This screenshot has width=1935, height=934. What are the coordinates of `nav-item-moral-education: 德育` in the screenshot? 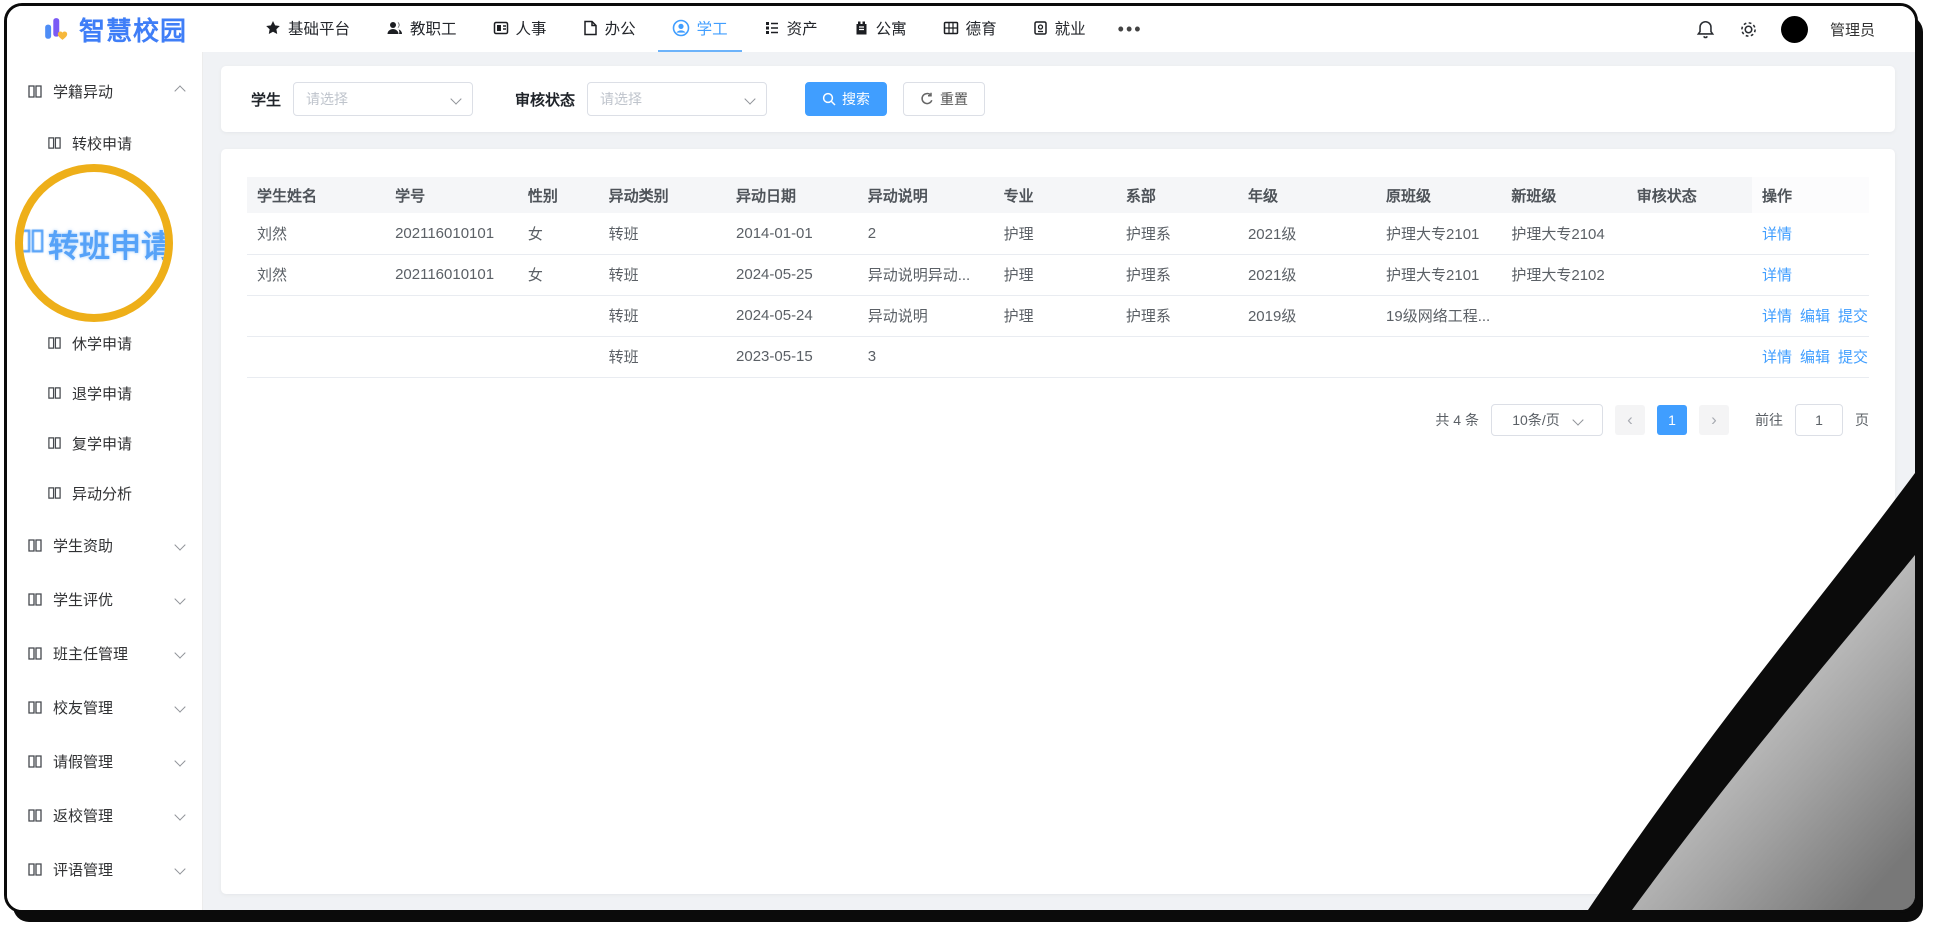 It's located at (970, 29).